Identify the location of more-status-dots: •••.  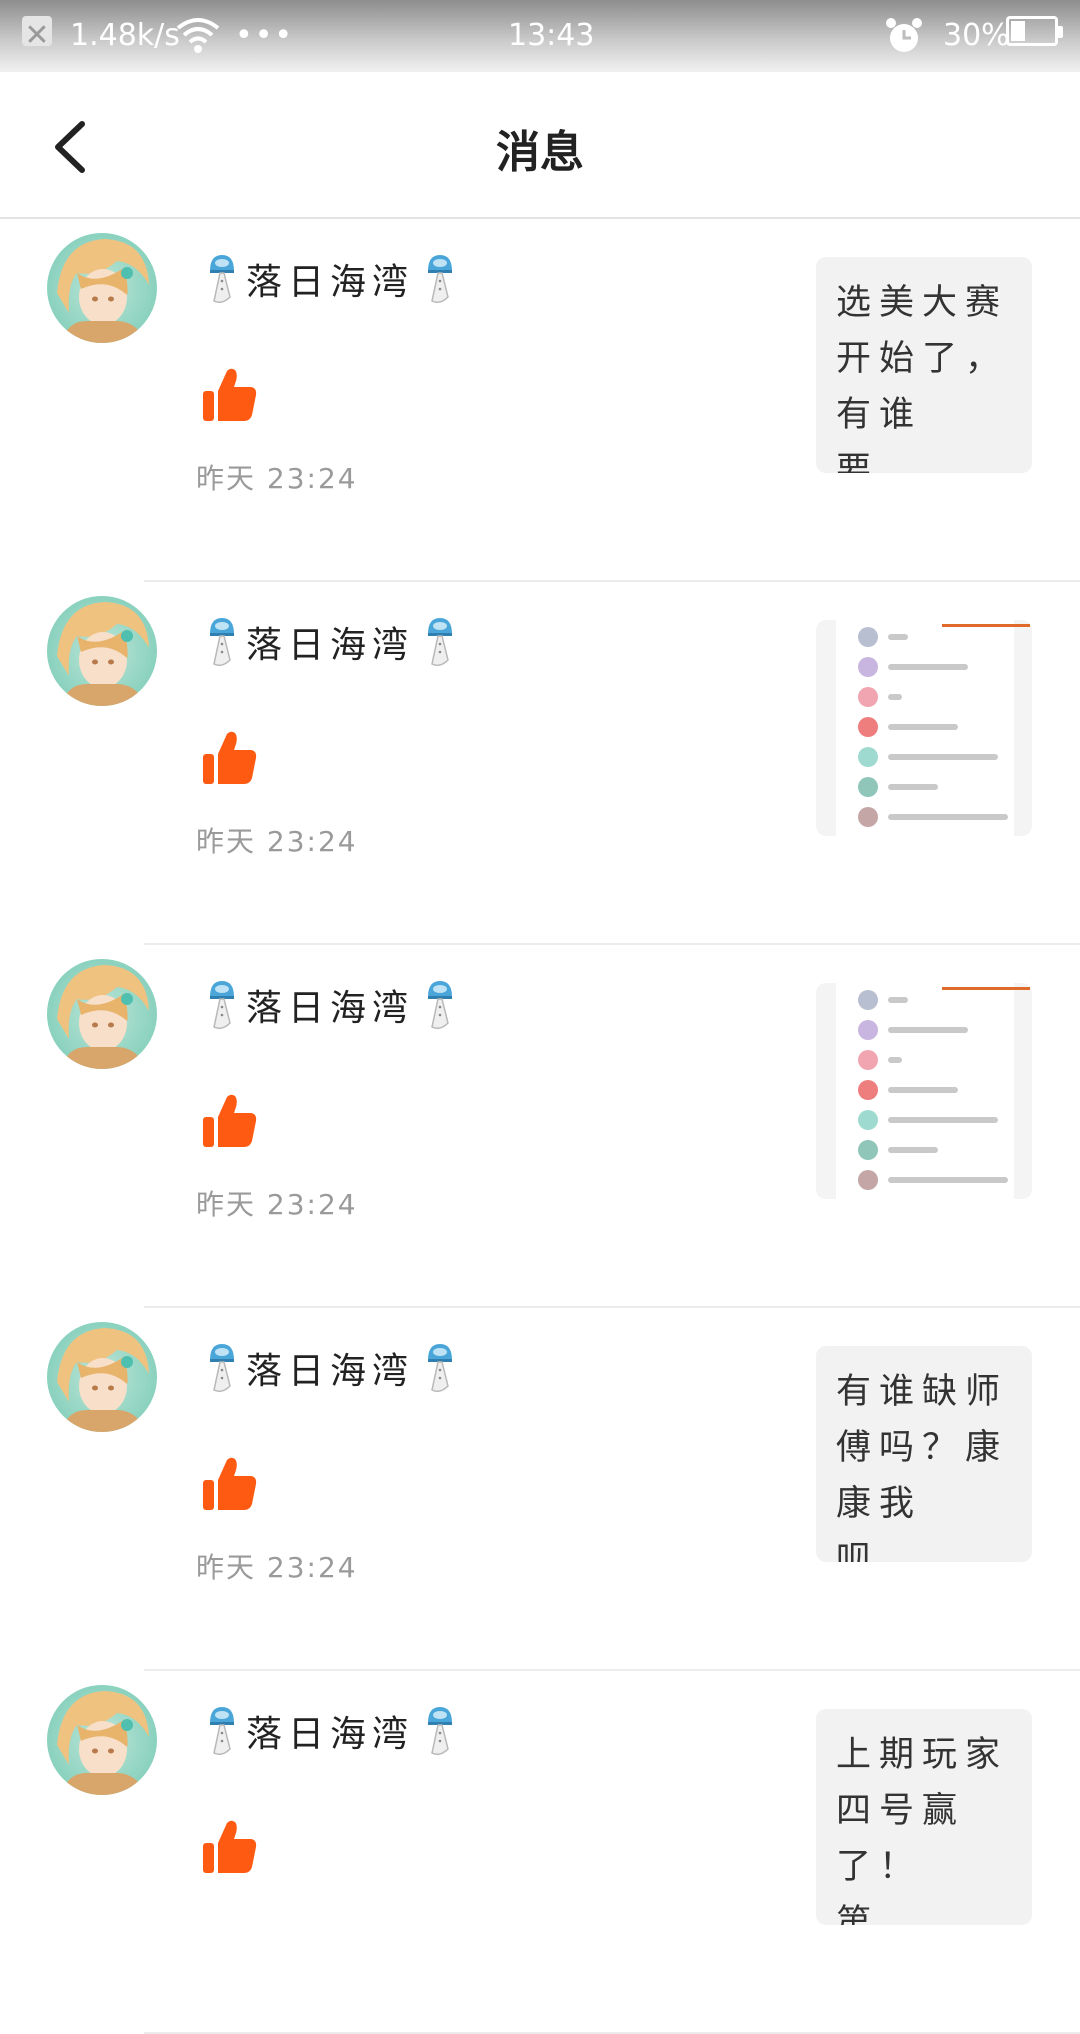
(265, 35).